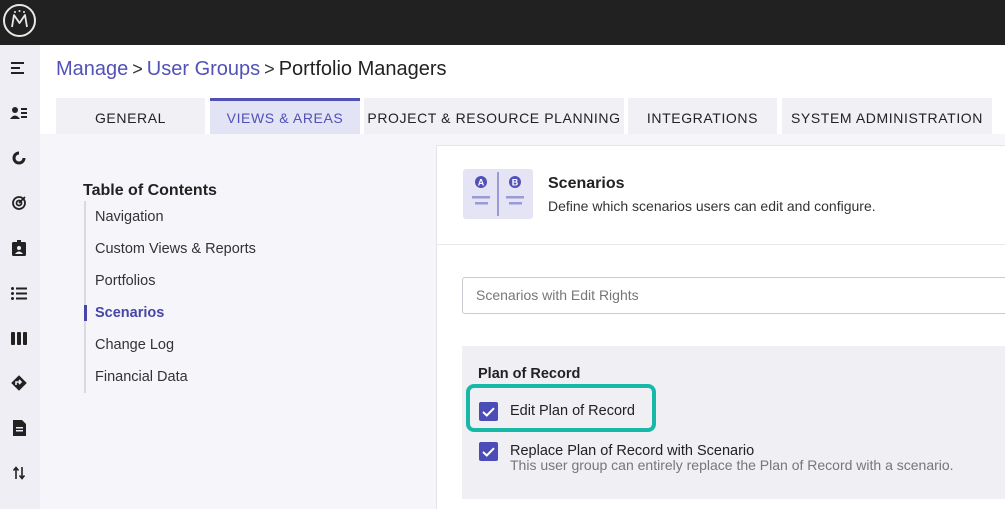  I want to click on breadcrumb-current: Portfolio Managers, so click(362, 69).